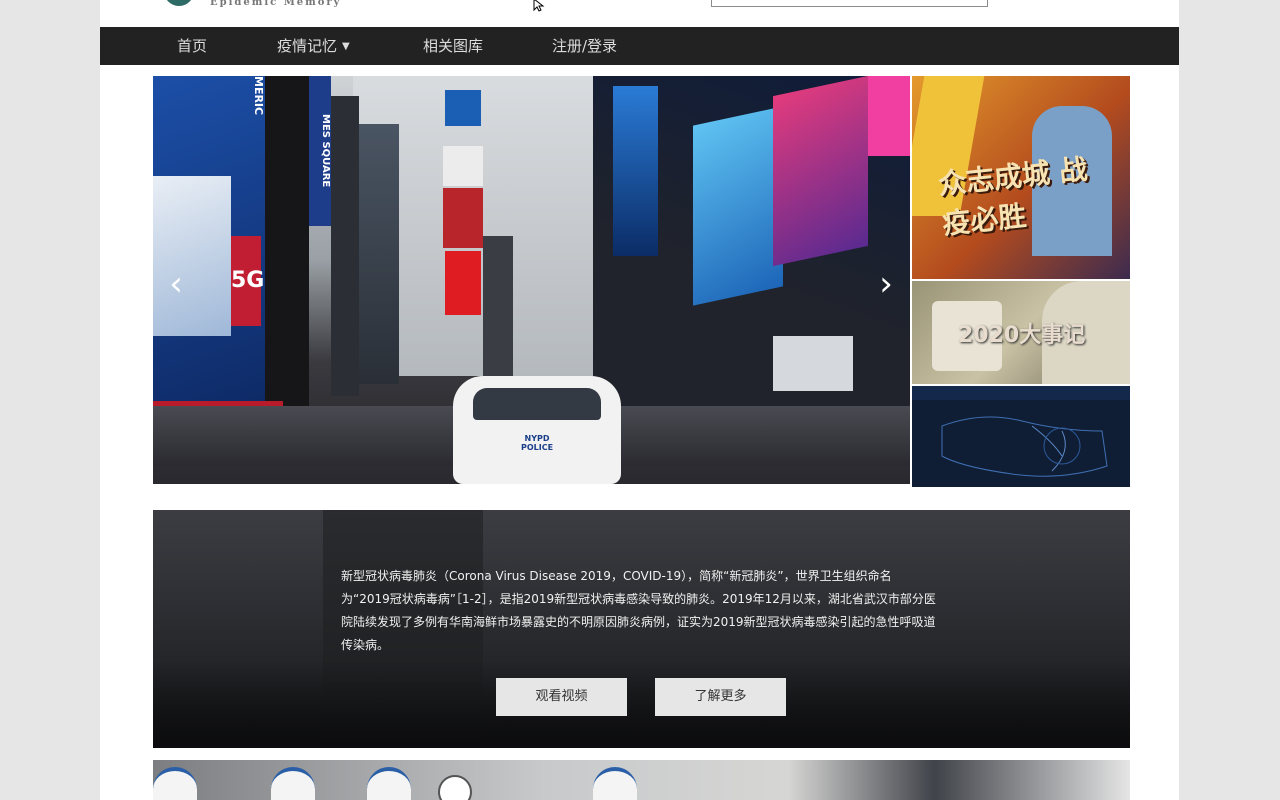 The width and height of the screenshot is (1280, 800). What do you see at coordinates (561, 697) in the screenshot?
I see `watch-video-button: 观看视频` at bounding box center [561, 697].